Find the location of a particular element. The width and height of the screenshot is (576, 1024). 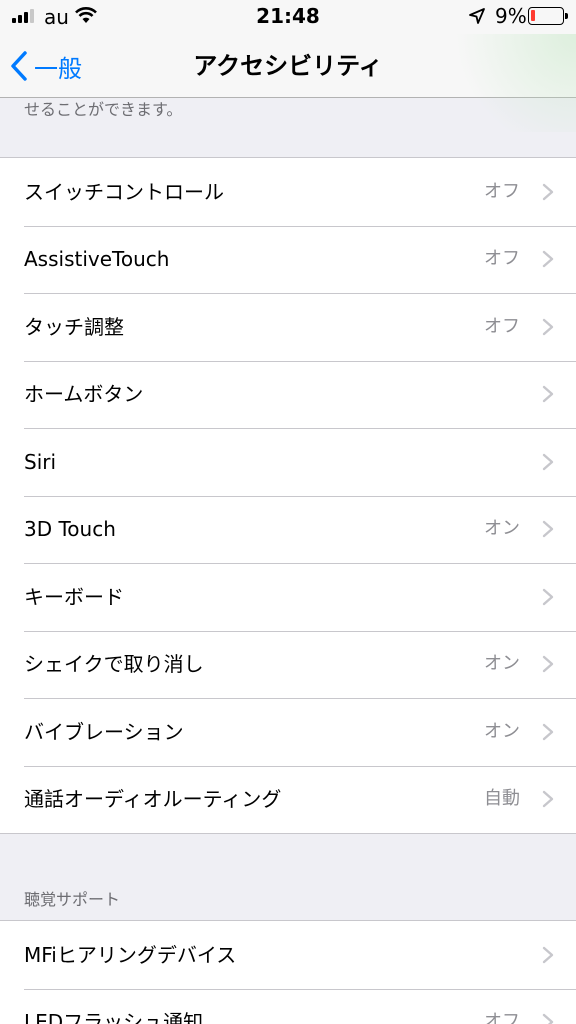

battery-icon is located at coordinates (548, 16).